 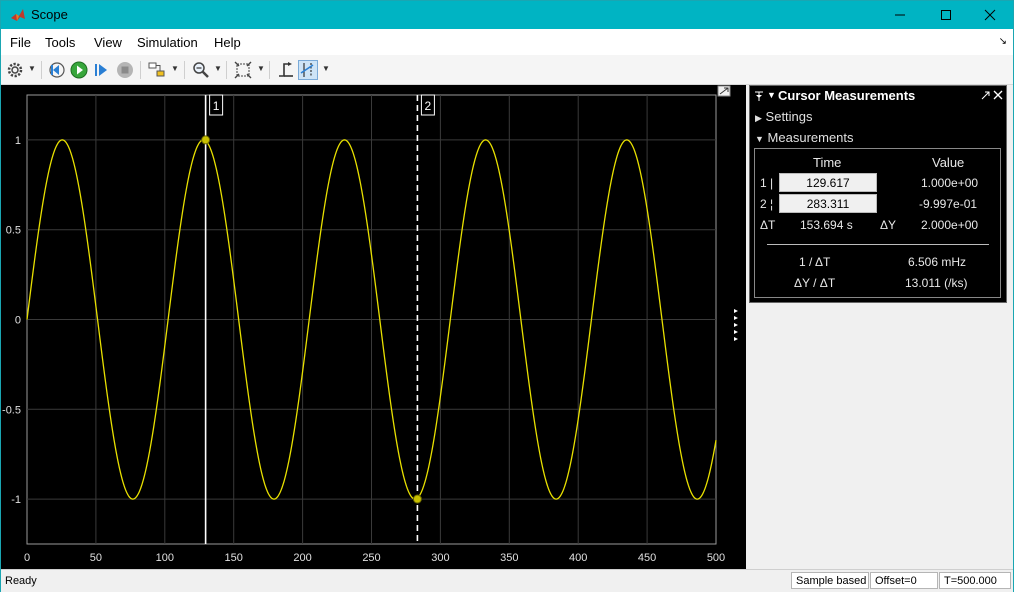 What do you see at coordinates (758, 118) in the screenshot?
I see `expand-triangle-icon: ▶` at bounding box center [758, 118].